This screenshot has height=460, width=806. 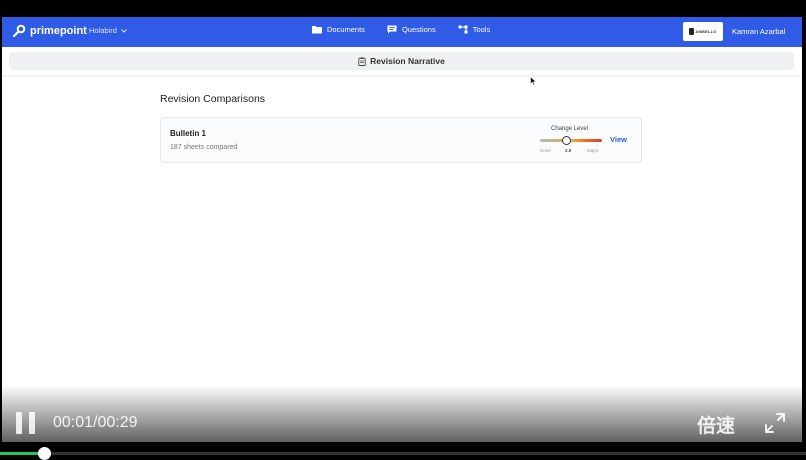 I want to click on main-nav: Documents Questions Tools, so click(x=401, y=29).